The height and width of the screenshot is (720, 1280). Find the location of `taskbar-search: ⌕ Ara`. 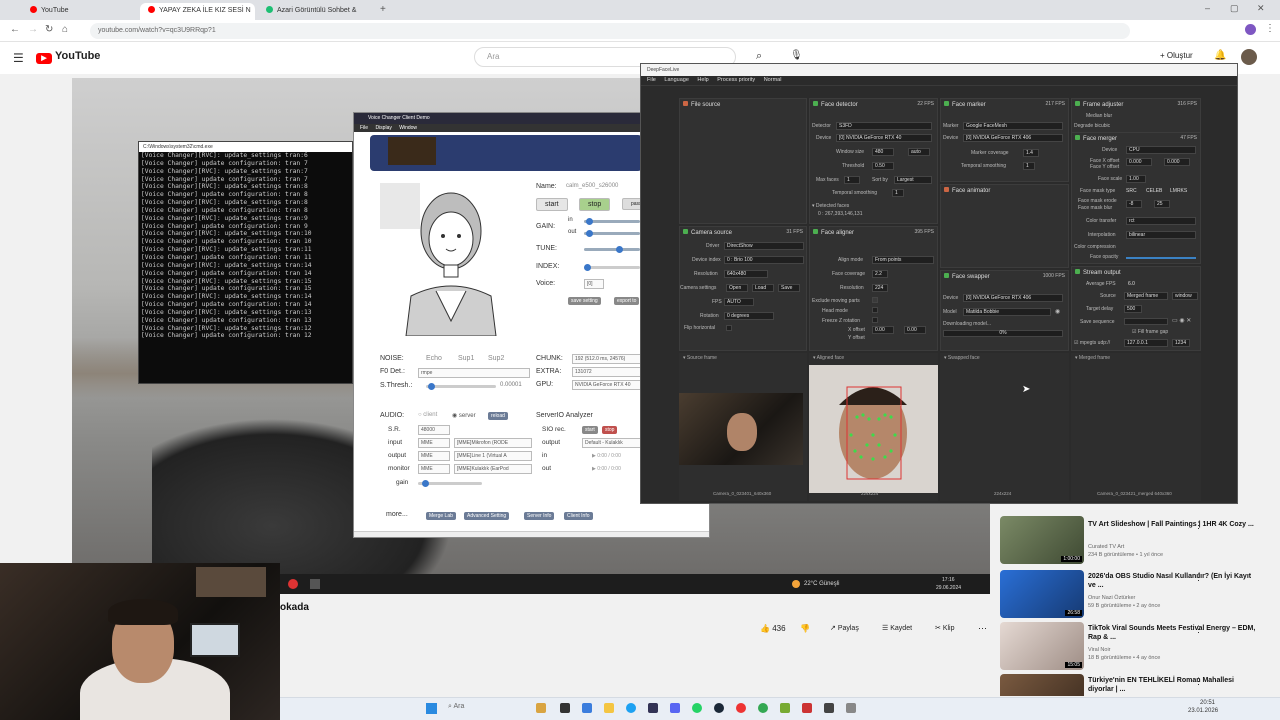

taskbar-search: ⌕ Ara is located at coordinates (456, 707).